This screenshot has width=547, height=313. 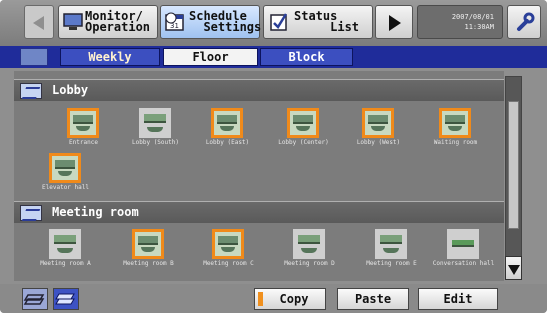 I want to click on unit-meeting-room-c: Meeting room C, so click(x=228, y=251).